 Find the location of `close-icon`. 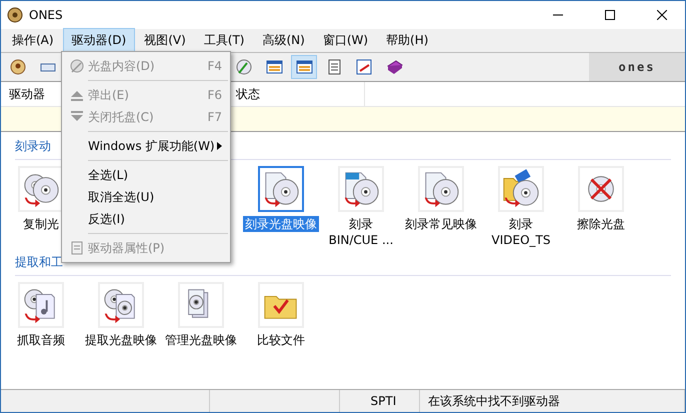

close-icon is located at coordinates (662, 15).